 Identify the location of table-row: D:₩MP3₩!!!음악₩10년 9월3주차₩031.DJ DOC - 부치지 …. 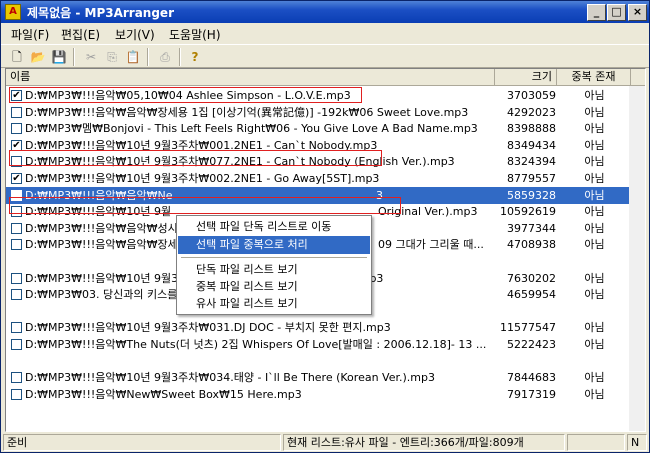
(318, 327).